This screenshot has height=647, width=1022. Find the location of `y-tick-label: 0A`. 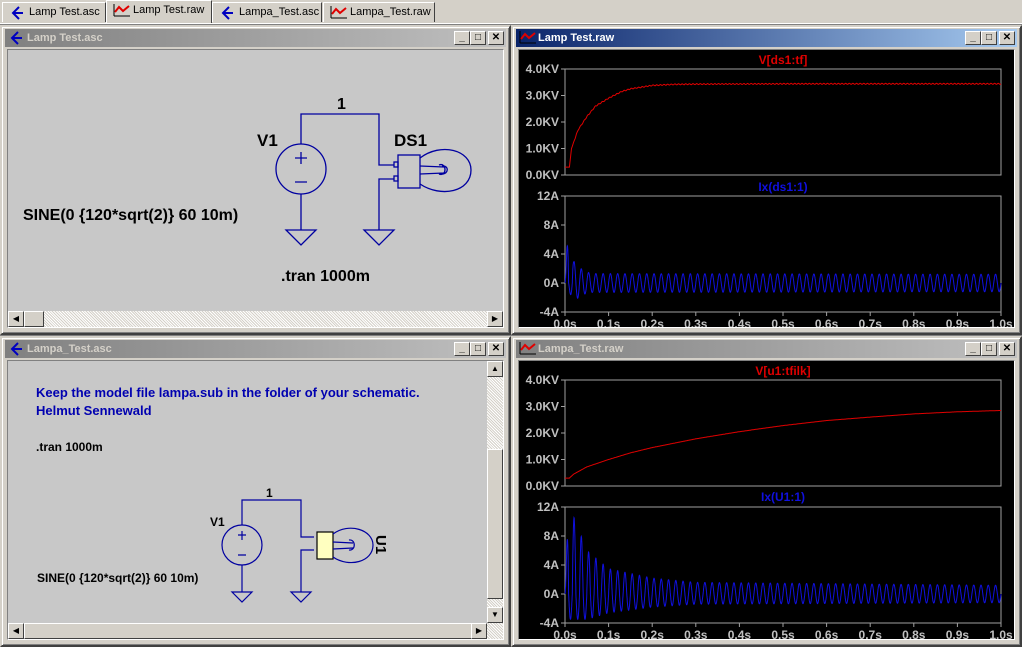

y-tick-label: 0A is located at coordinates (552, 594).